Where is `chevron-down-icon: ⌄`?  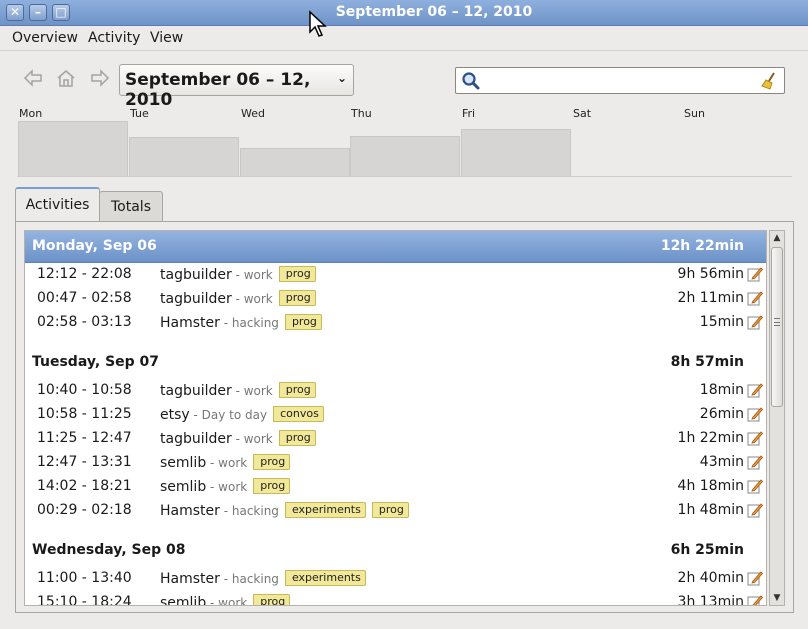
chevron-down-icon: ⌄ is located at coordinates (341, 78).